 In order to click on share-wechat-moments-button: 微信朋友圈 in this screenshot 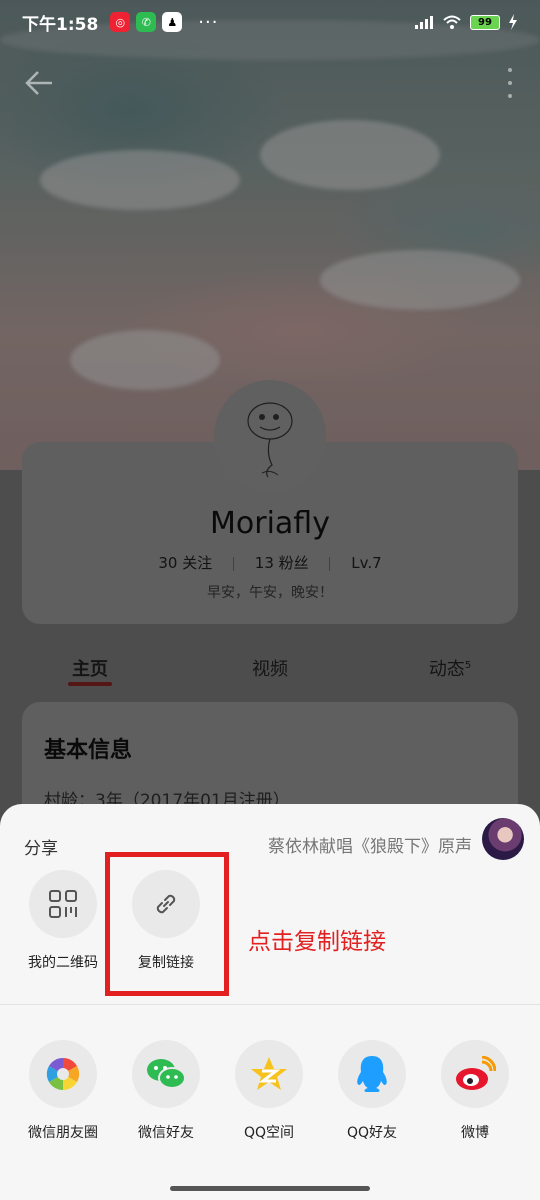, I will do `click(63, 1091)`.